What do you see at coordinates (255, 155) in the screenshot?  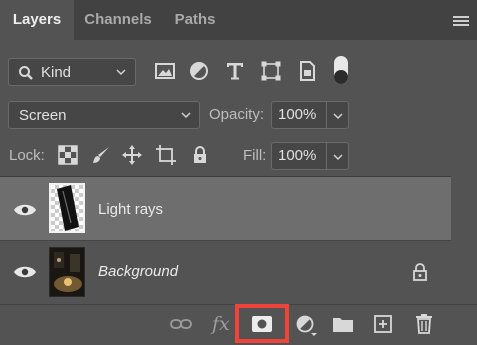 I see `fill-label: Fill:` at bounding box center [255, 155].